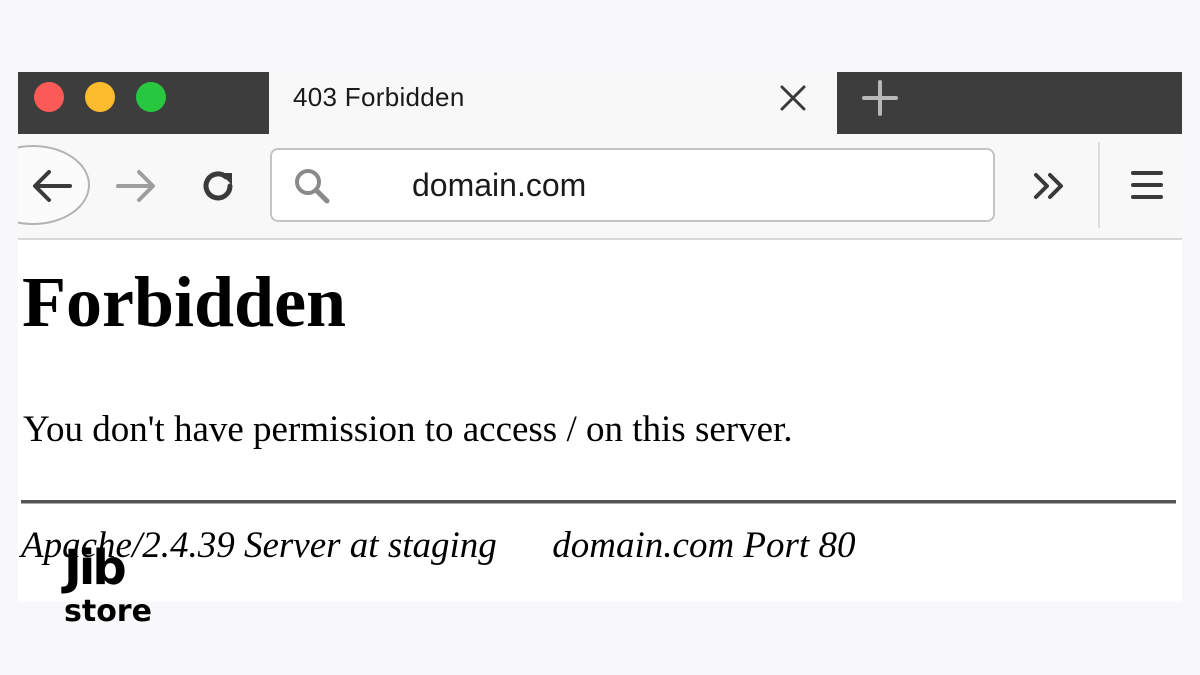  Describe the element at coordinates (100, 97) in the screenshot. I see `window-minimize-button` at that location.